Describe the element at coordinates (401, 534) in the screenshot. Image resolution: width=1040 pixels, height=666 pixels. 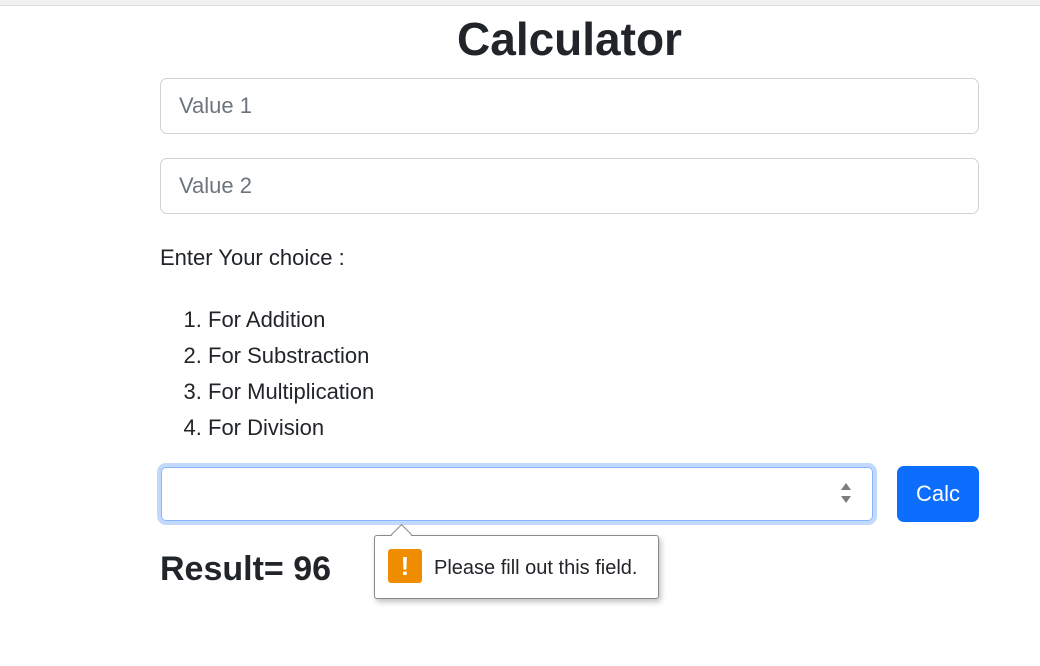
I see `tooltip-arrow` at that location.